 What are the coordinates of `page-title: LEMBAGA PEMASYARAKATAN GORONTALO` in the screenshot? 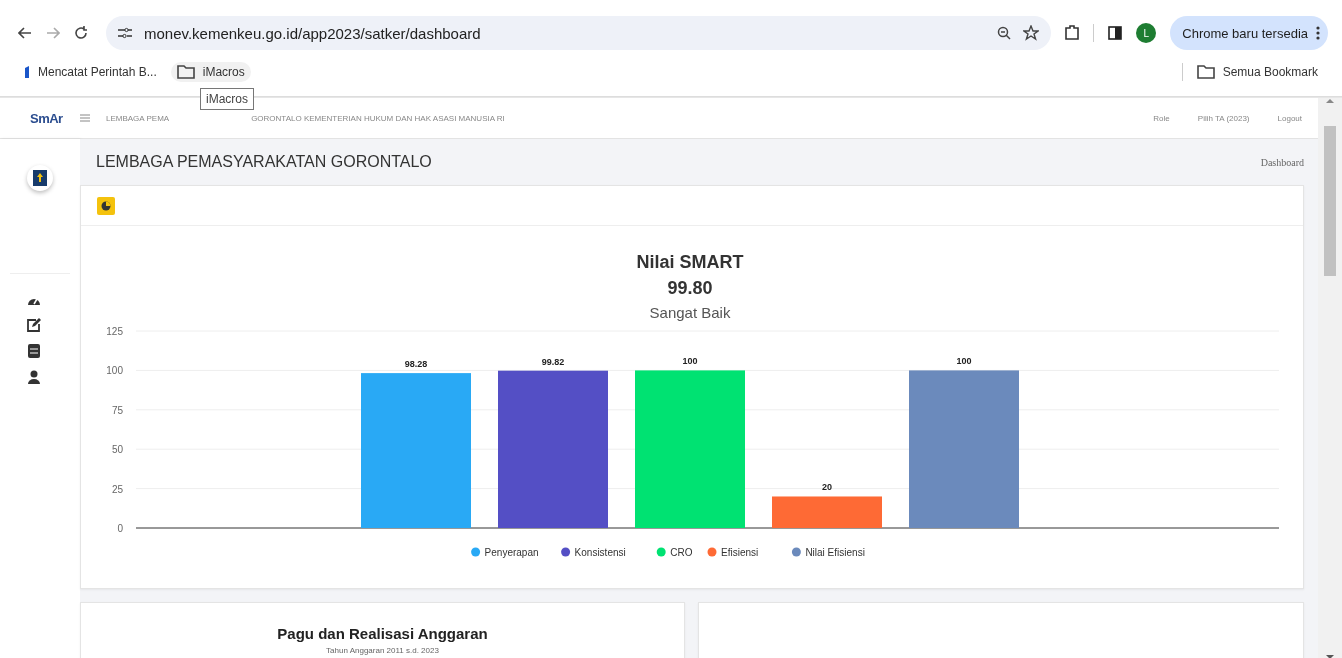 It's located at (264, 162).